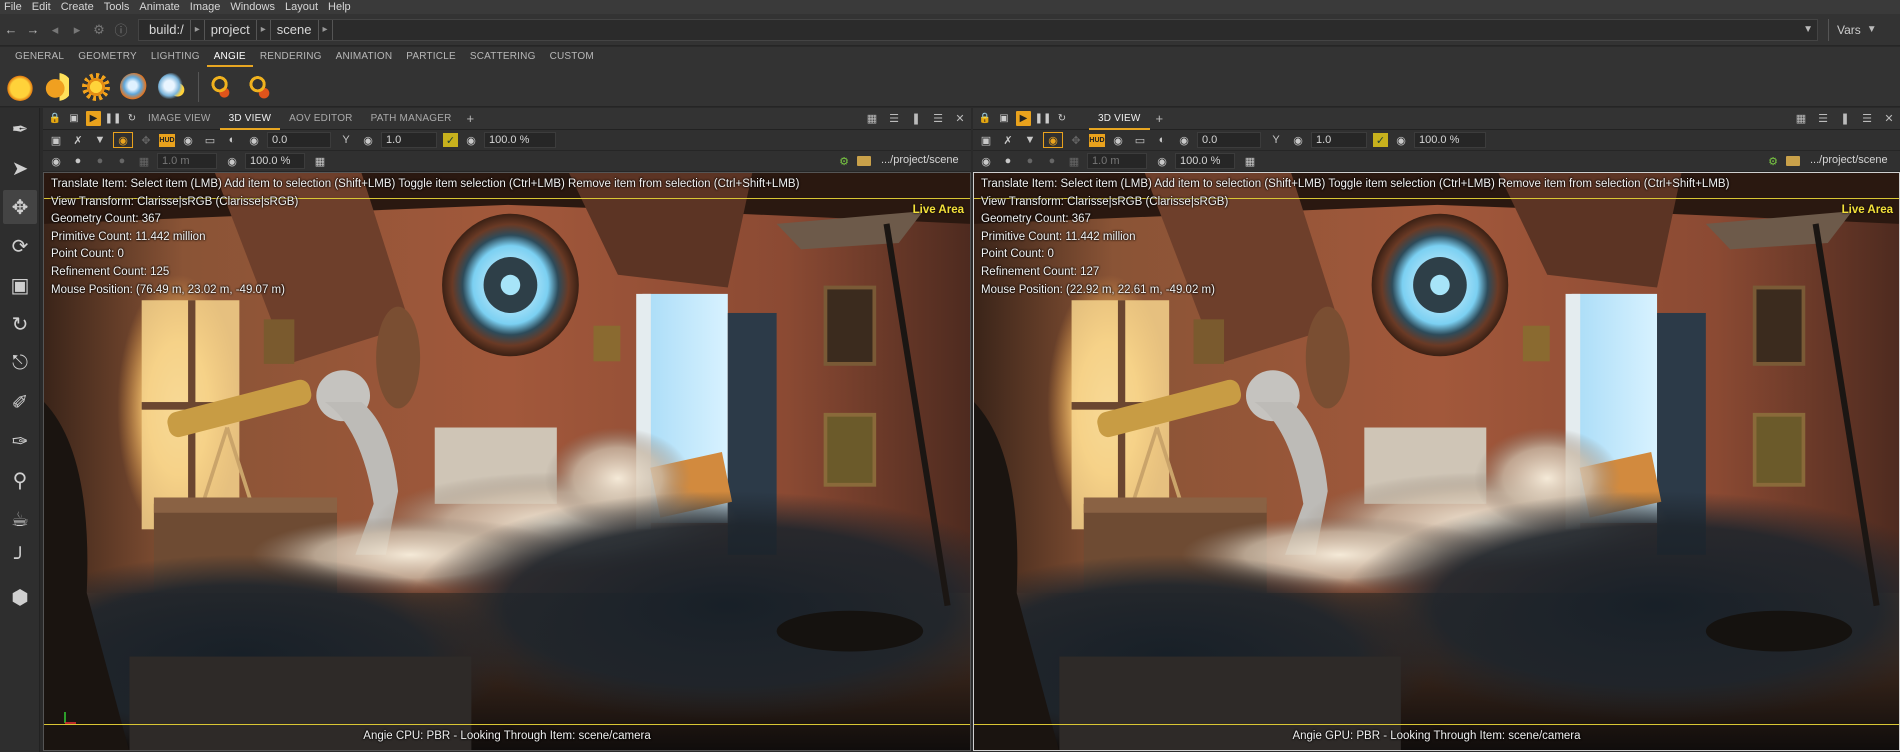  I want to click on exposure-icon: ◐, so click(232, 140).